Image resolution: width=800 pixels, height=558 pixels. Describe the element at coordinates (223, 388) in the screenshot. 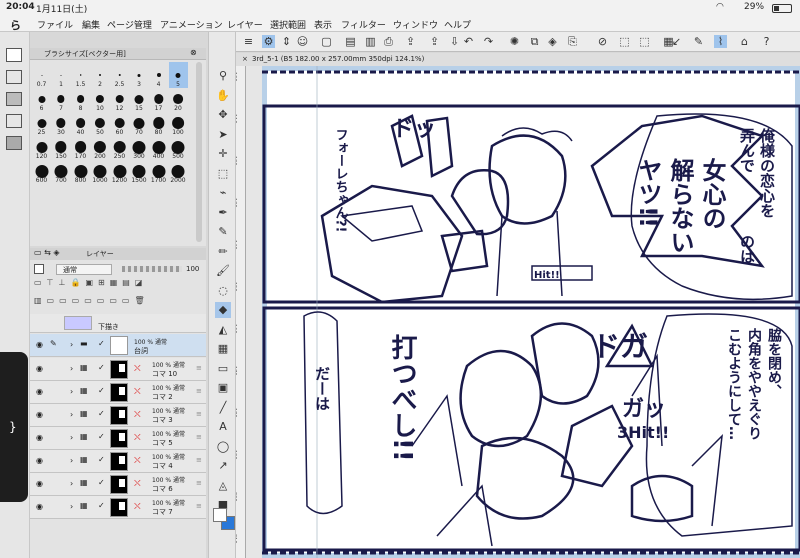

I see `frame-icon: ▣` at that location.